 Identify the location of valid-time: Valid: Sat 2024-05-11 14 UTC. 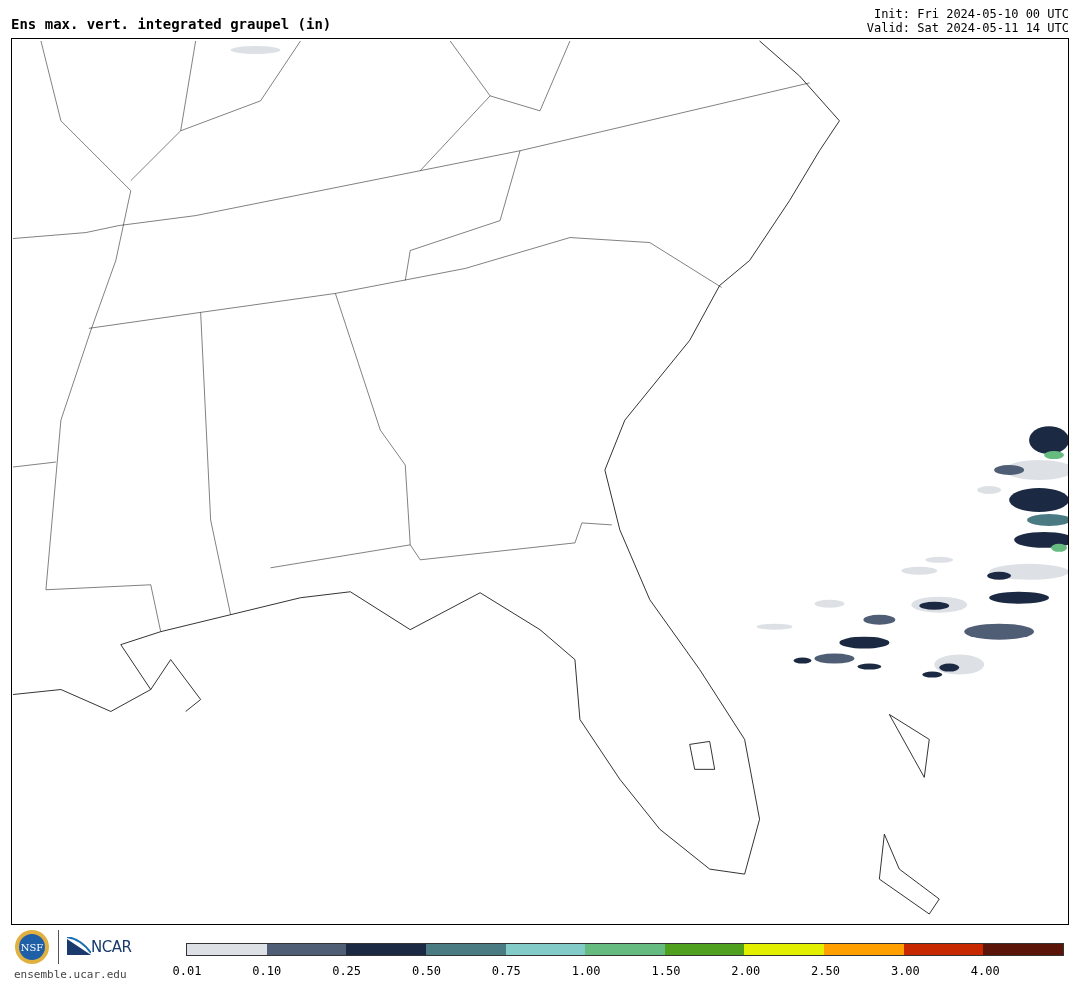
(967, 28).